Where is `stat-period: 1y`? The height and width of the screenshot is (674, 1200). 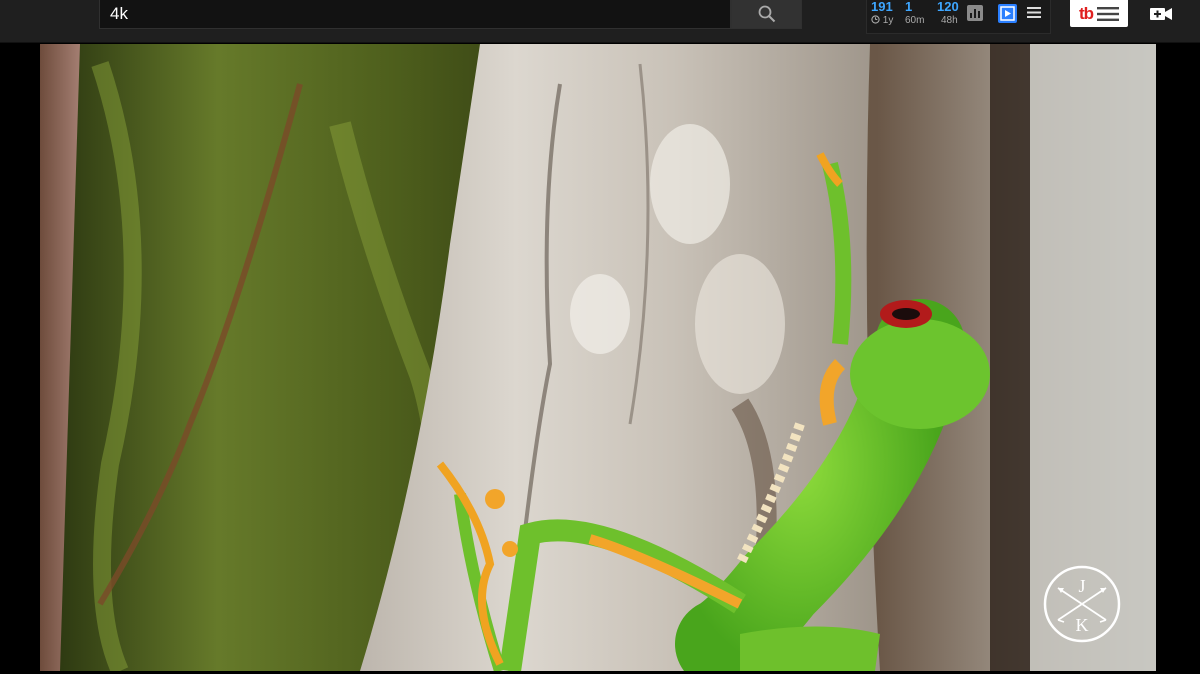
stat-period: 1y is located at coordinates (888, 20).